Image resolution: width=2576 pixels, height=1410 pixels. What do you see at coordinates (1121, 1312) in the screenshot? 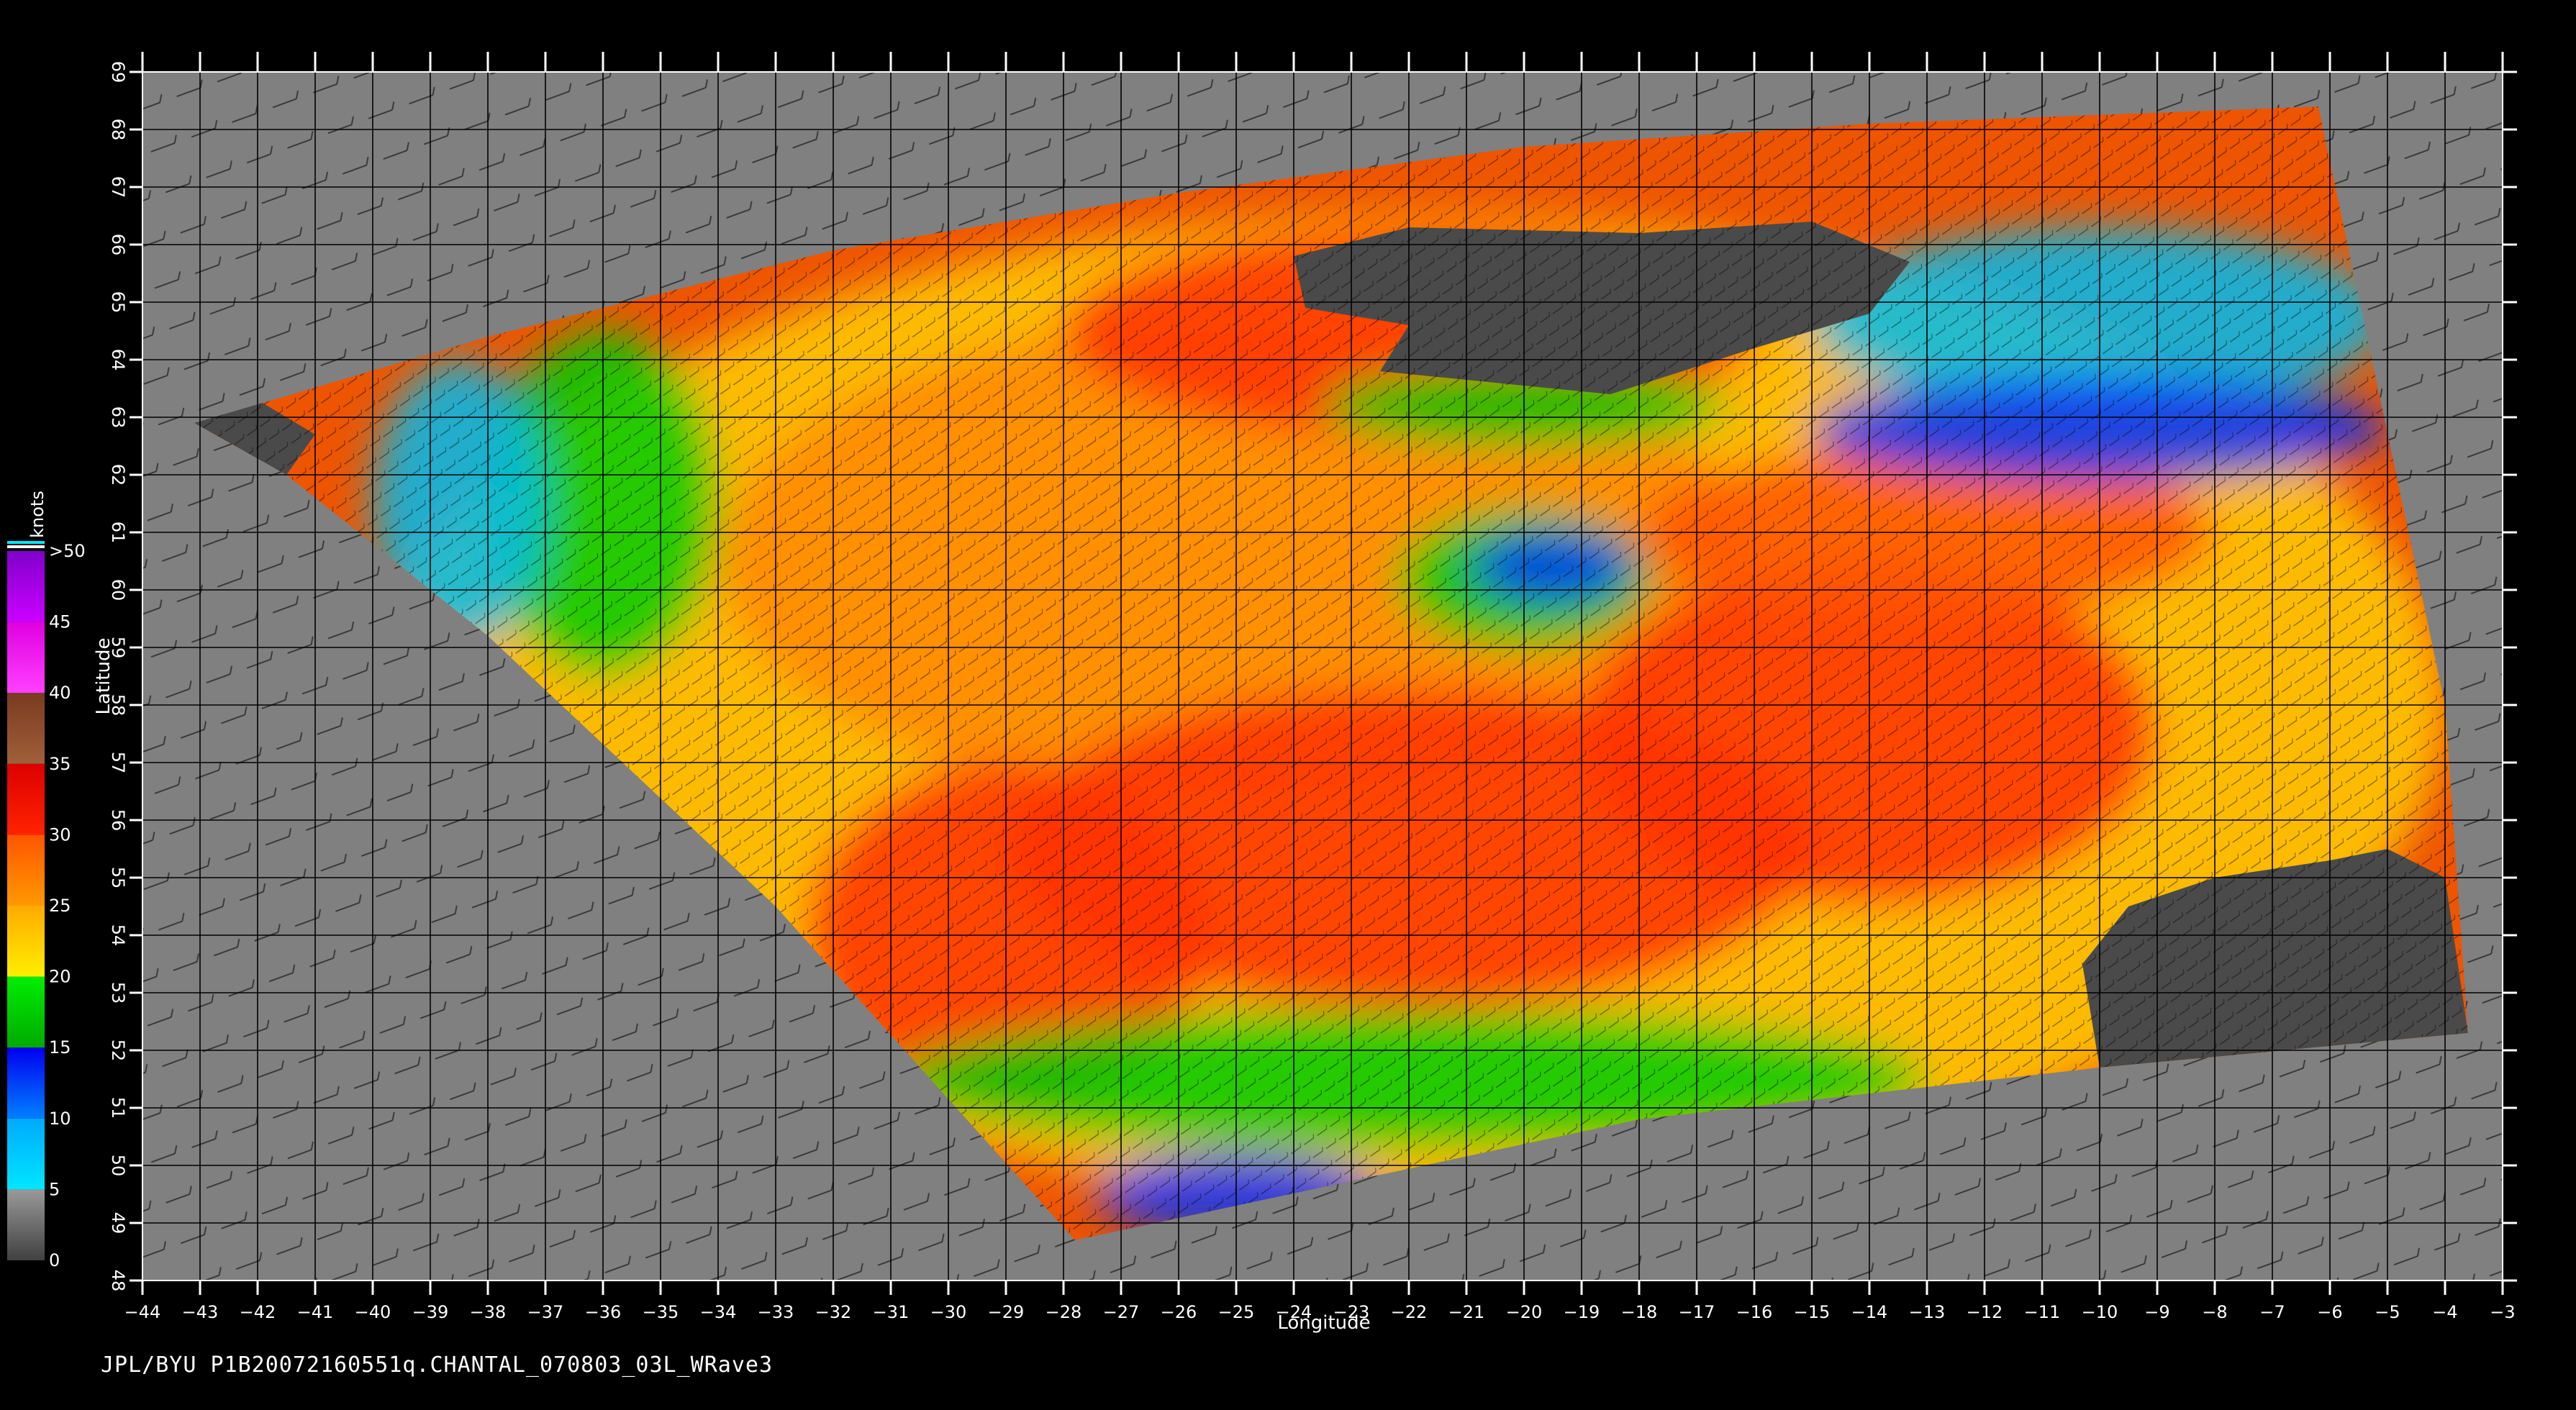
I see `x-tick-label: −27` at bounding box center [1121, 1312].